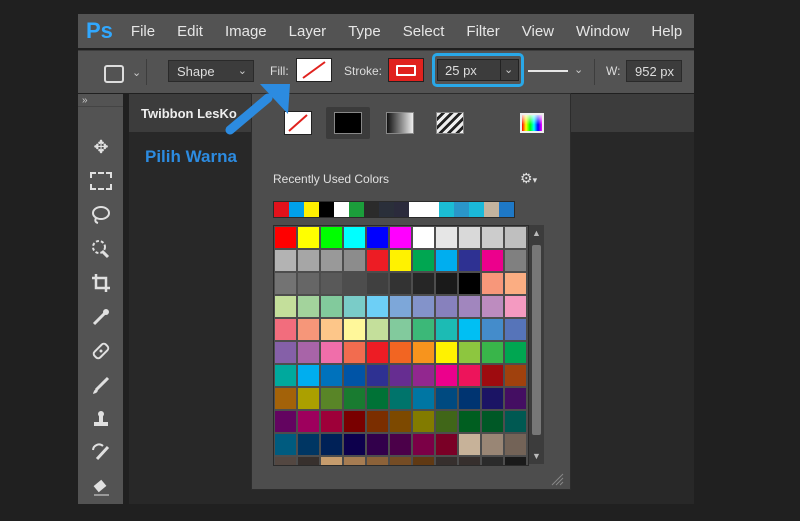  What do you see at coordinates (101, 351) in the screenshot?
I see `healing-brush-tool-icon` at bounding box center [101, 351].